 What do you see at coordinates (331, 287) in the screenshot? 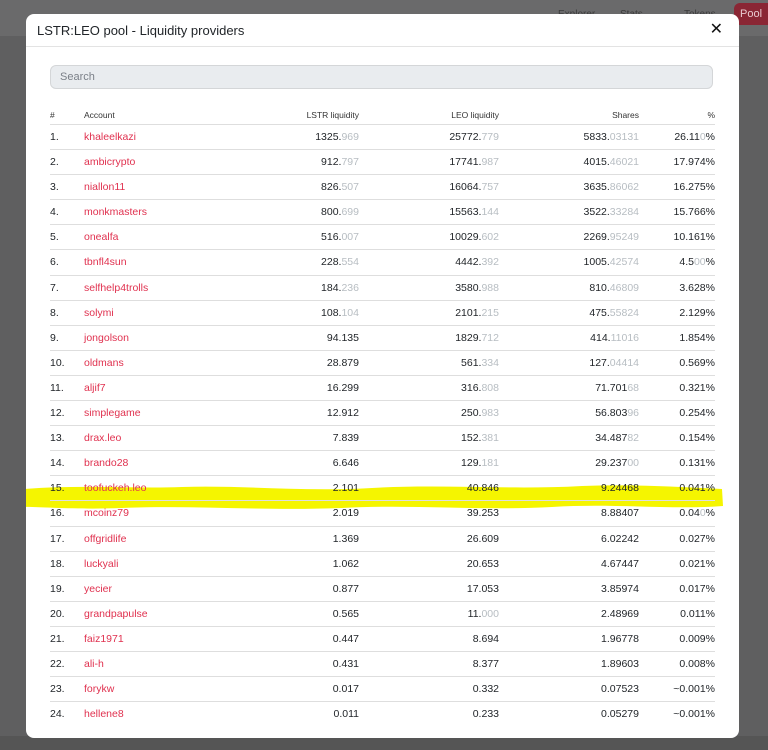
I see `lstr-liquidity-main: 184.` at bounding box center [331, 287].